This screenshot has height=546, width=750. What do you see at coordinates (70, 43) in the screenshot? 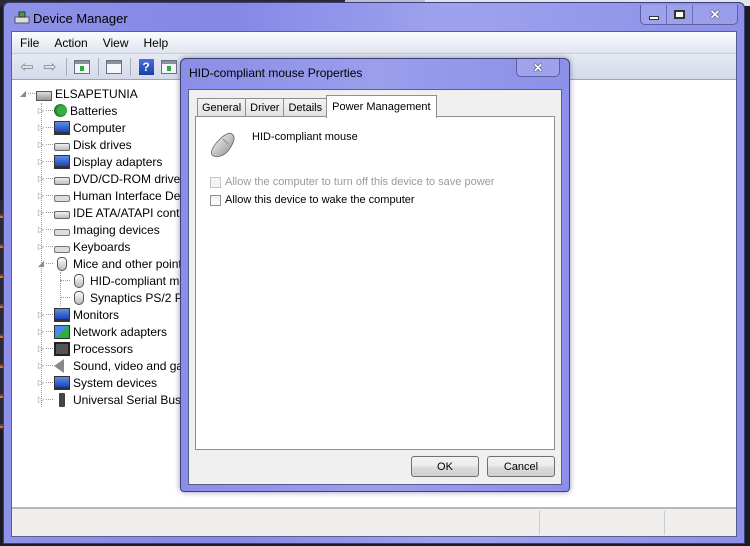
I see `menu-action: Action` at bounding box center [70, 43].